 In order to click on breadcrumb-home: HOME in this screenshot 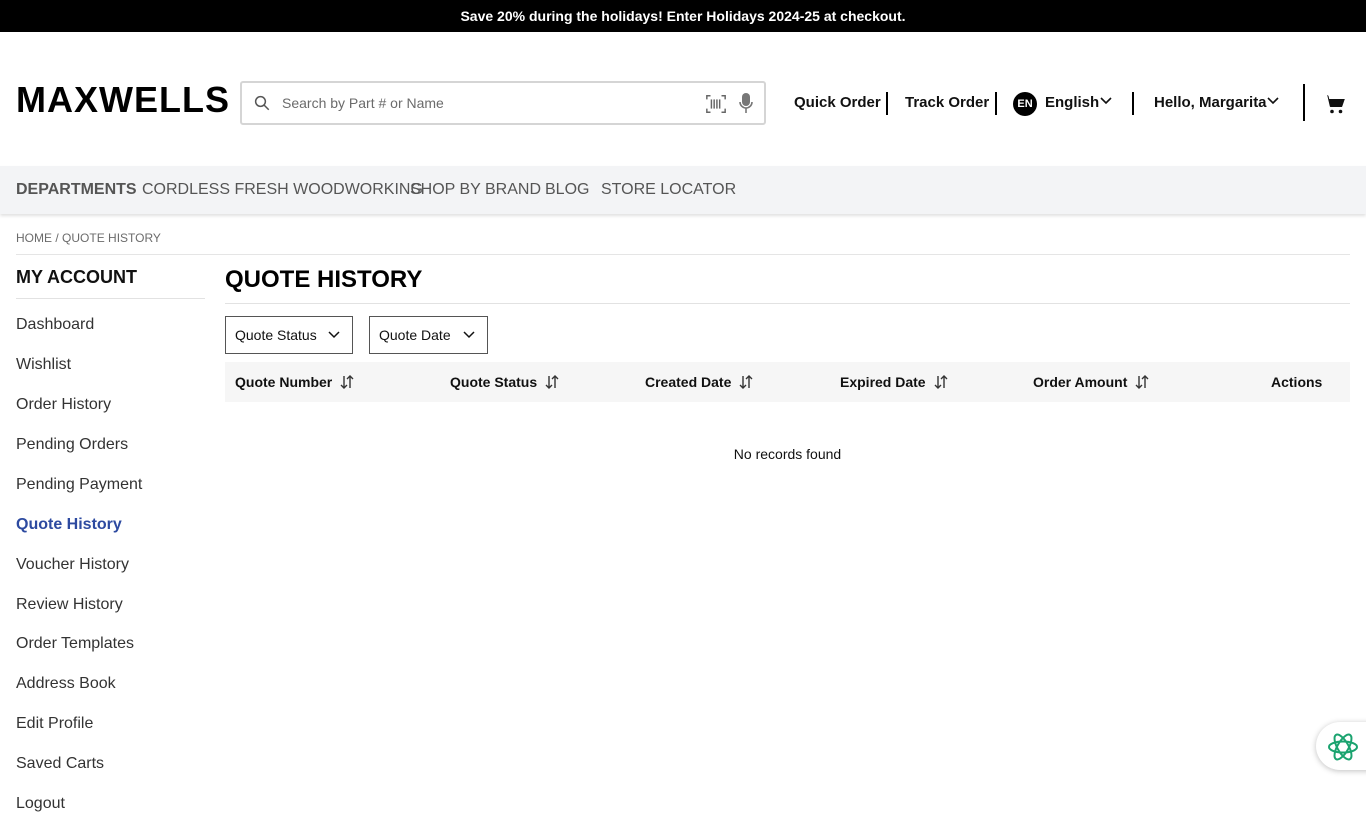, I will do `click(34, 238)`.